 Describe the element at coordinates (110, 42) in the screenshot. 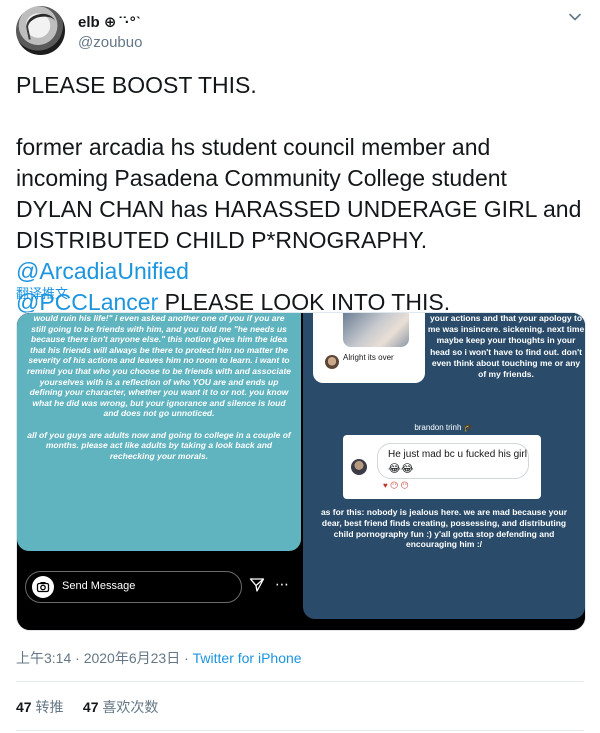

I see `user-handle: @zoubuo` at that location.